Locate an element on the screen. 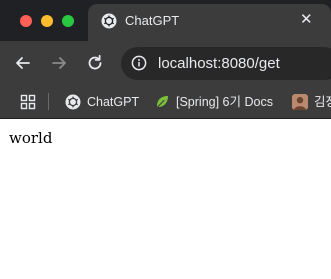 Image resolution: width=331 pixels, height=279 pixels. arrow-right-icon is located at coordinates (59, 63).